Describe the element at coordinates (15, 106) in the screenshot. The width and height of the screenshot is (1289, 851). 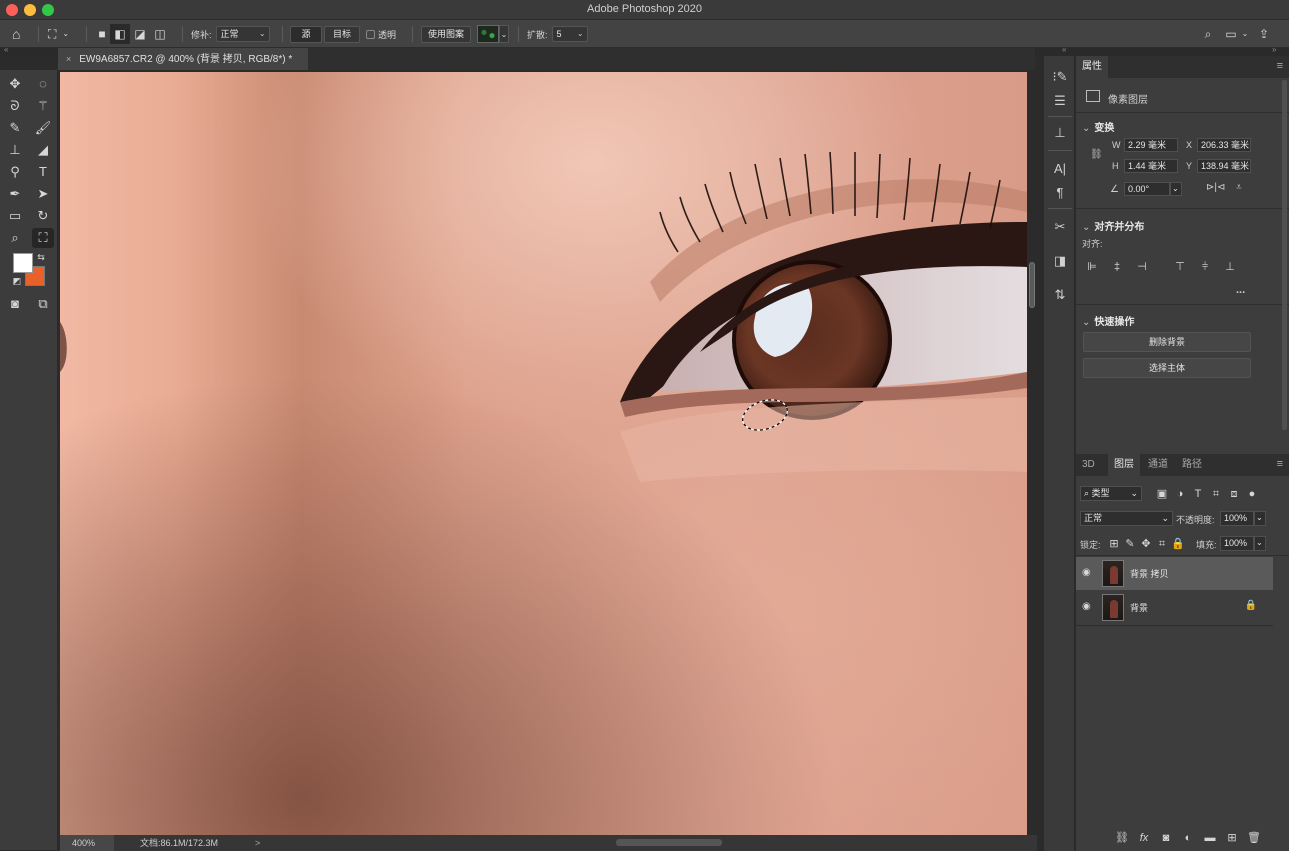
I see `lasso-tool-icon: ᘐ` at that location.